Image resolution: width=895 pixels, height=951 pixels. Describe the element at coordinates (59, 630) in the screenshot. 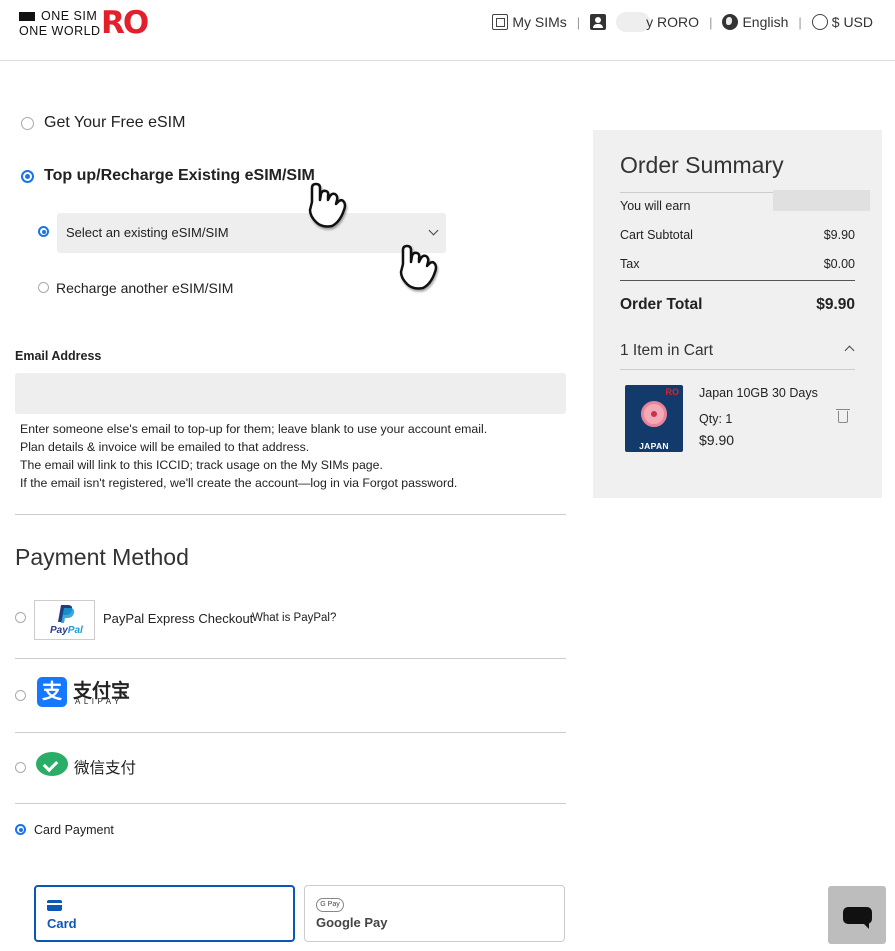

I see `paypal-wordmark-pay: Pay` at that location.